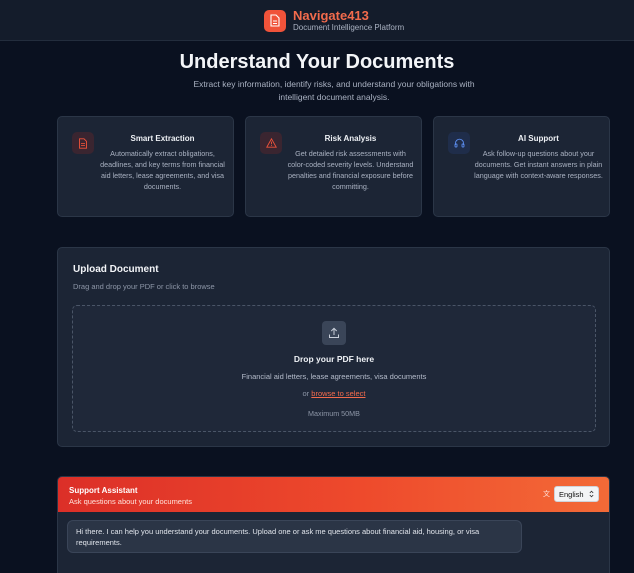  What do you see at coordinates (350, 138) in the screenshot?
I see `feature-title: Risk Analysis` at bounding box center [350, 138].